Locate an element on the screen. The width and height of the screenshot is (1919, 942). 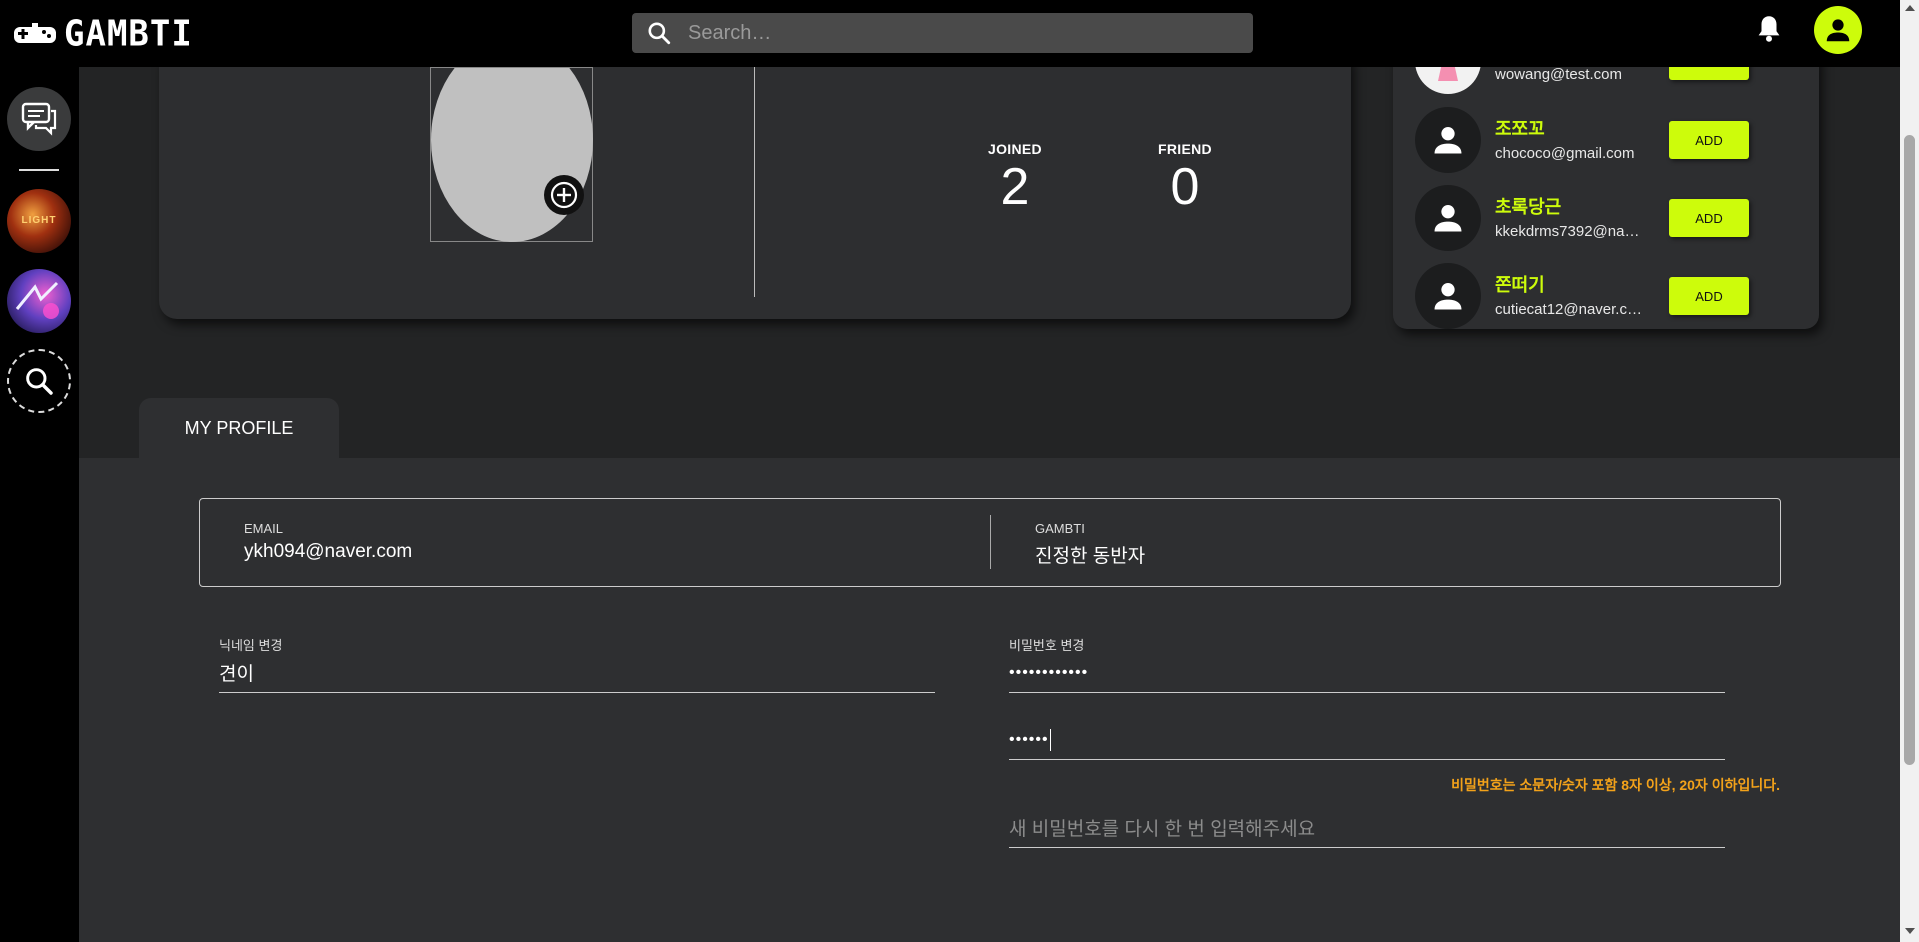
sidebar-item-game-1: LIGHT is located at coordinates (39, 221).